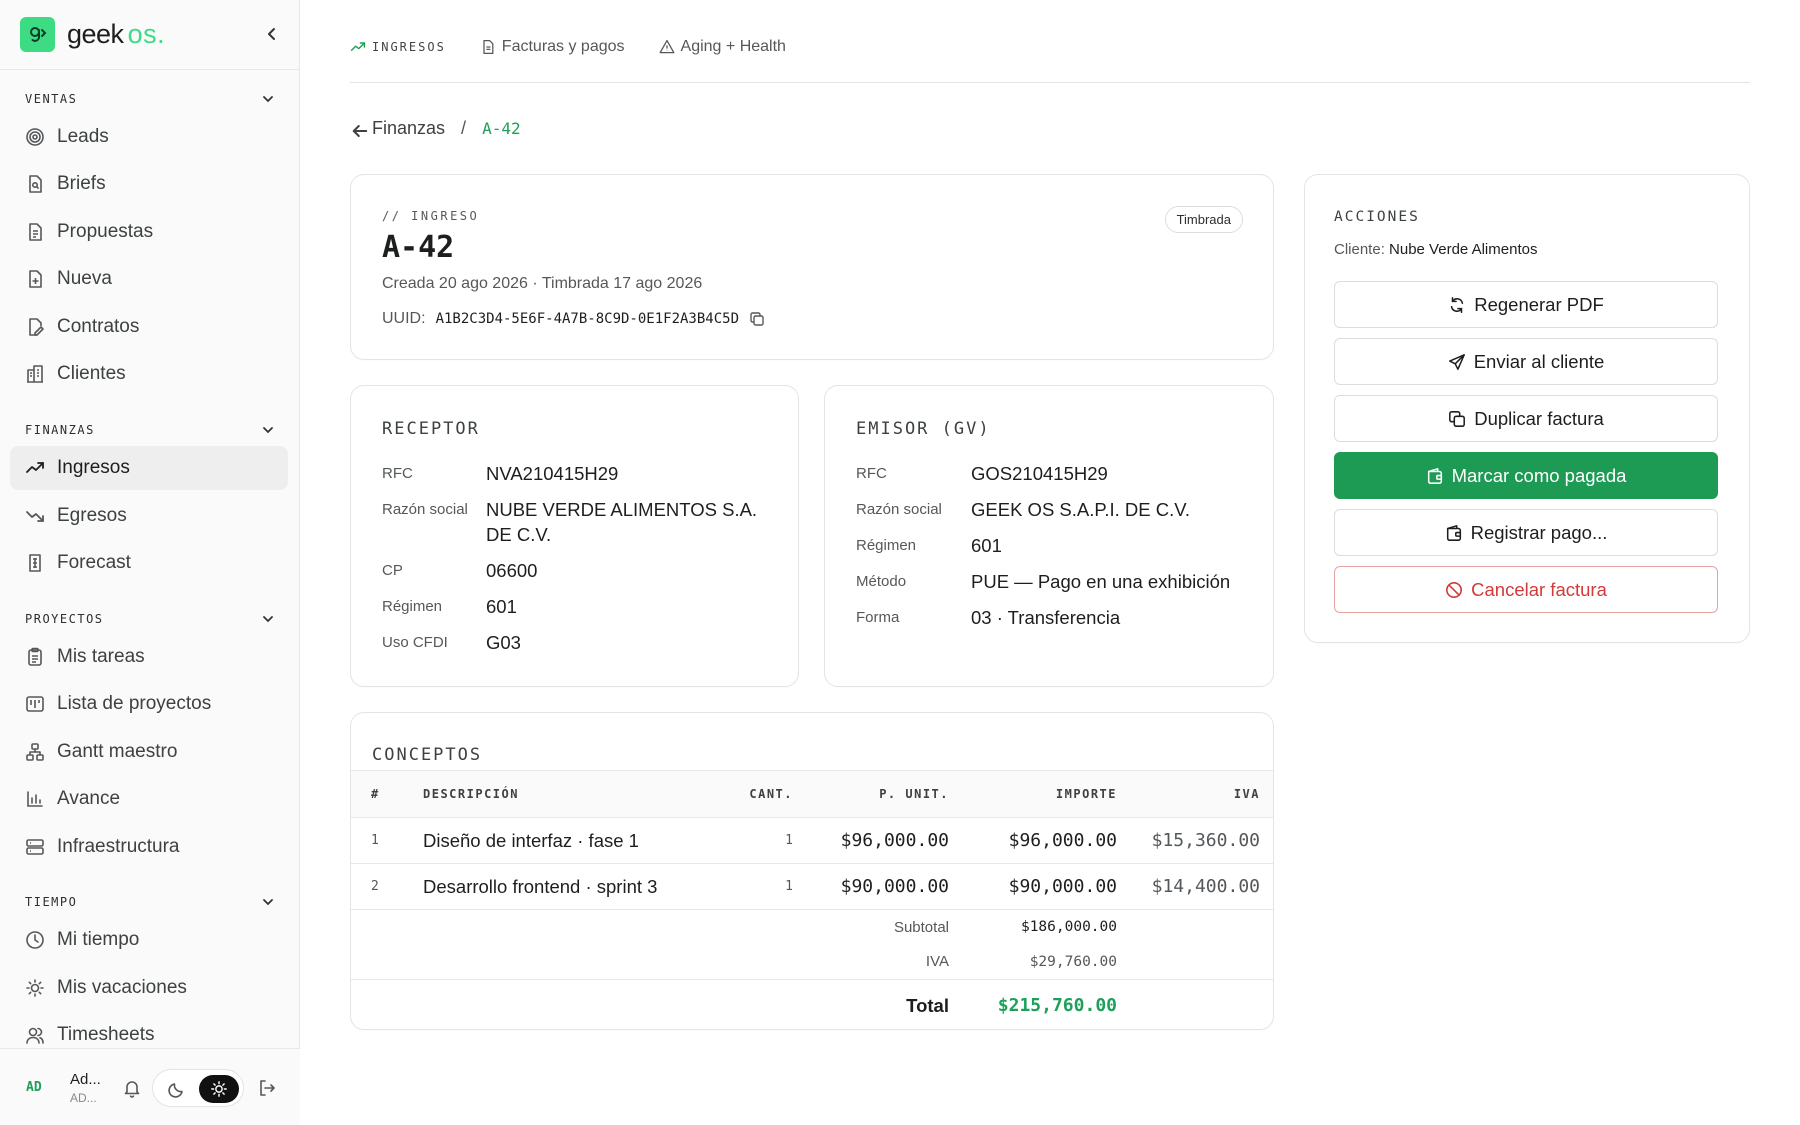 Image resolution: width=1800 pixels, height=1125 pixels. Describe the element at coordinates (1056, 546) in the screenshot. I see `field-row: Régimen 601` at that location.